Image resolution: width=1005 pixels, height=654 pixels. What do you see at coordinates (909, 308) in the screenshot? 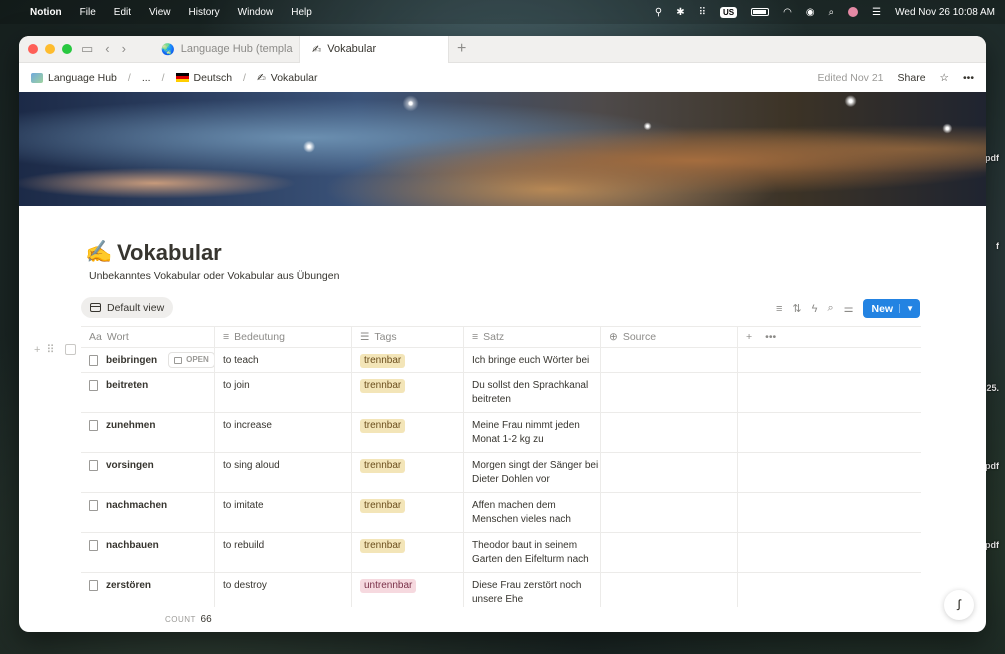
I see `chevron-down-icon: ▼` at bounding box center [909, 308].